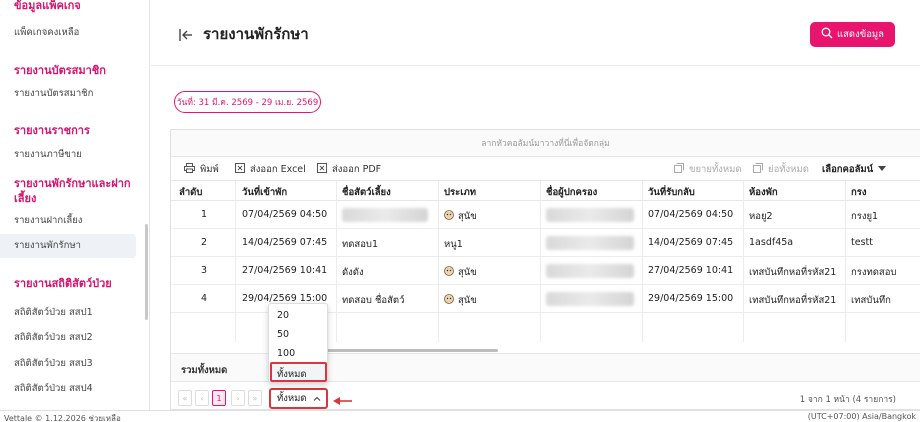 The image size is (920, 422). I want to click on cell-room: 1asdf45a, so click(771, 242).